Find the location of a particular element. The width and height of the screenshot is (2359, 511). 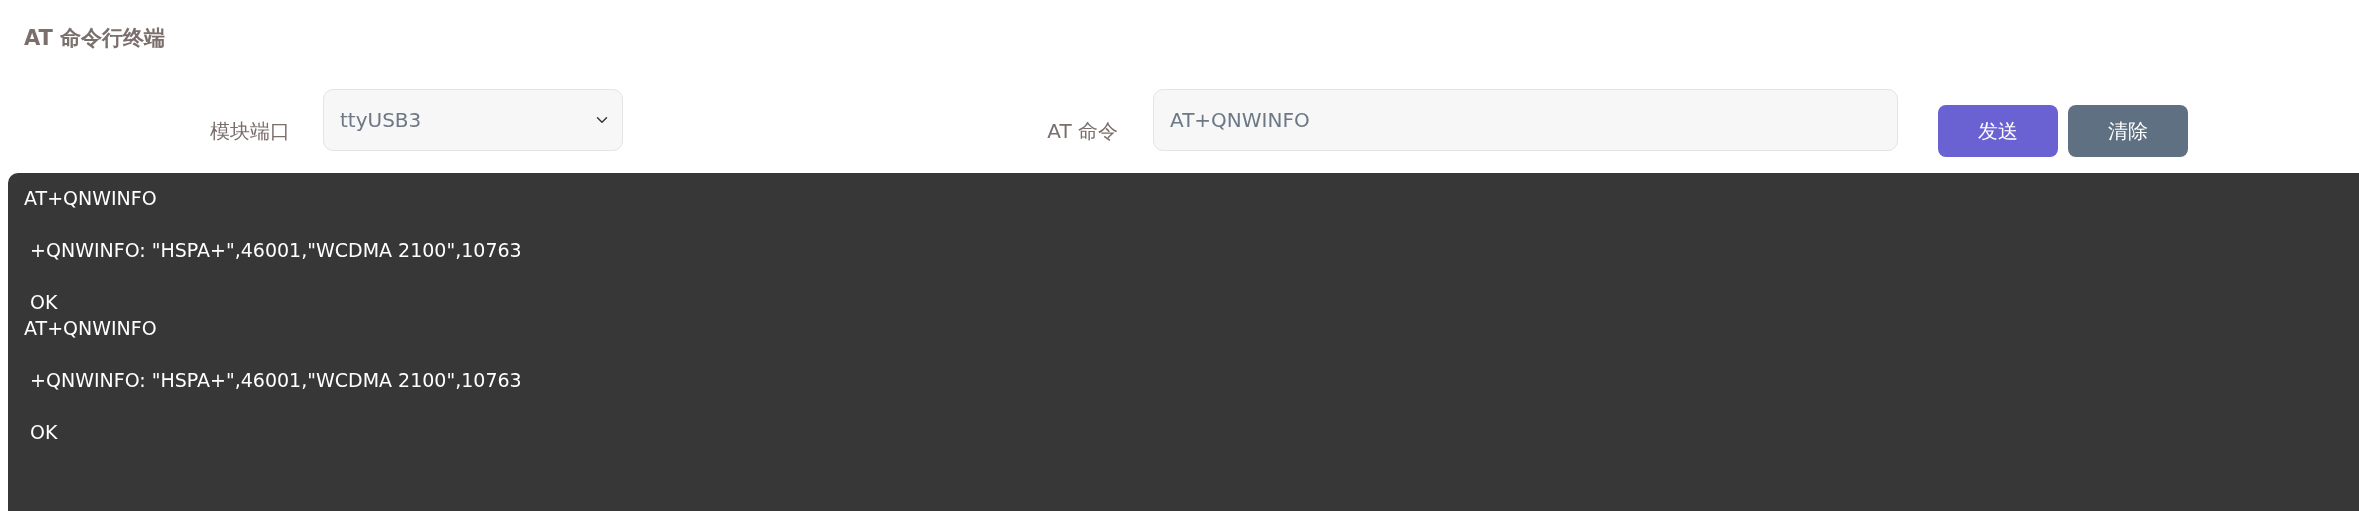

send-button: 发送 is located at coordinates (1998, 131).